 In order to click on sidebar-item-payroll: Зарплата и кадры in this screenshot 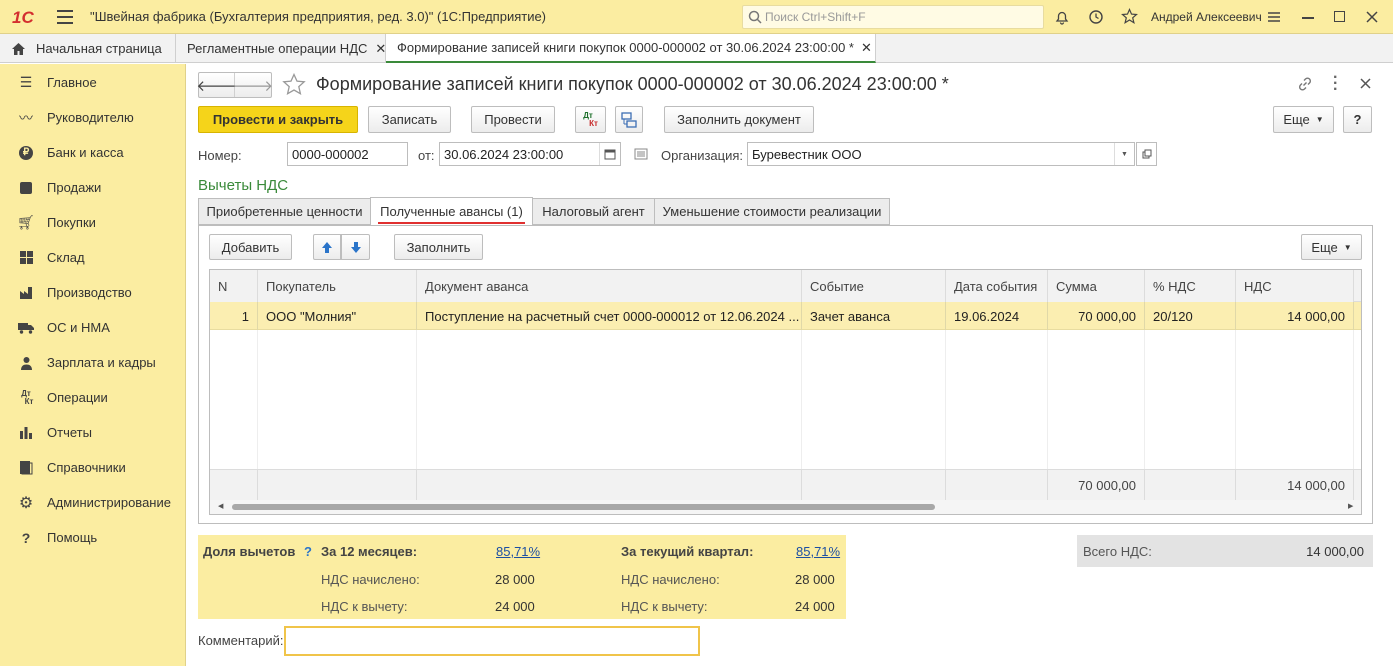, I will do `click(93, 362)`.